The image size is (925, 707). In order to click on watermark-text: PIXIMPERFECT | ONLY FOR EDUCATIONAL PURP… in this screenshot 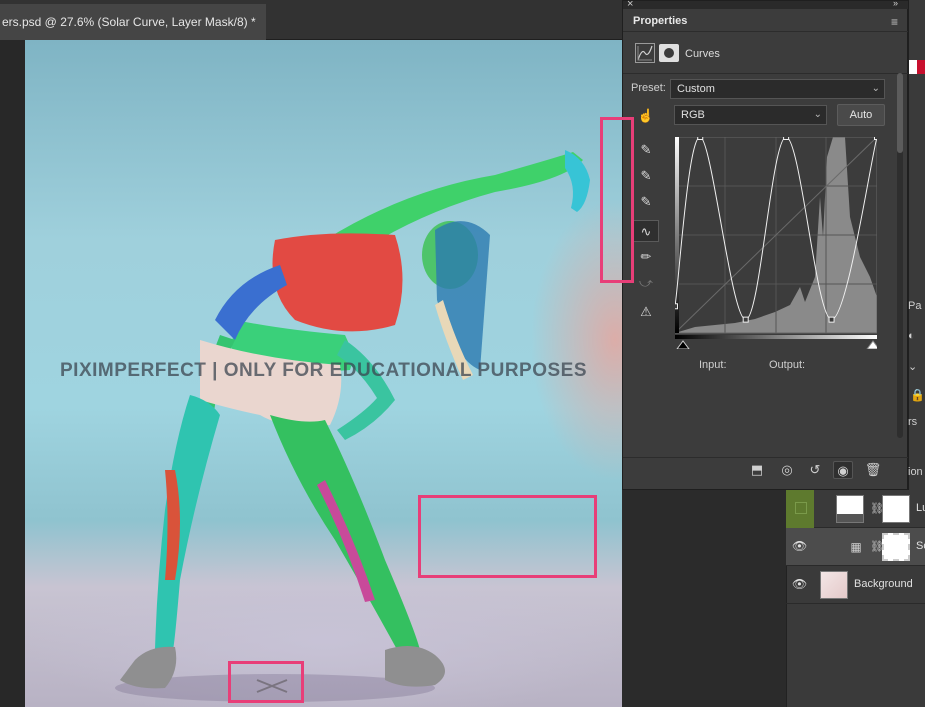, I will do `click(324, 370)`.